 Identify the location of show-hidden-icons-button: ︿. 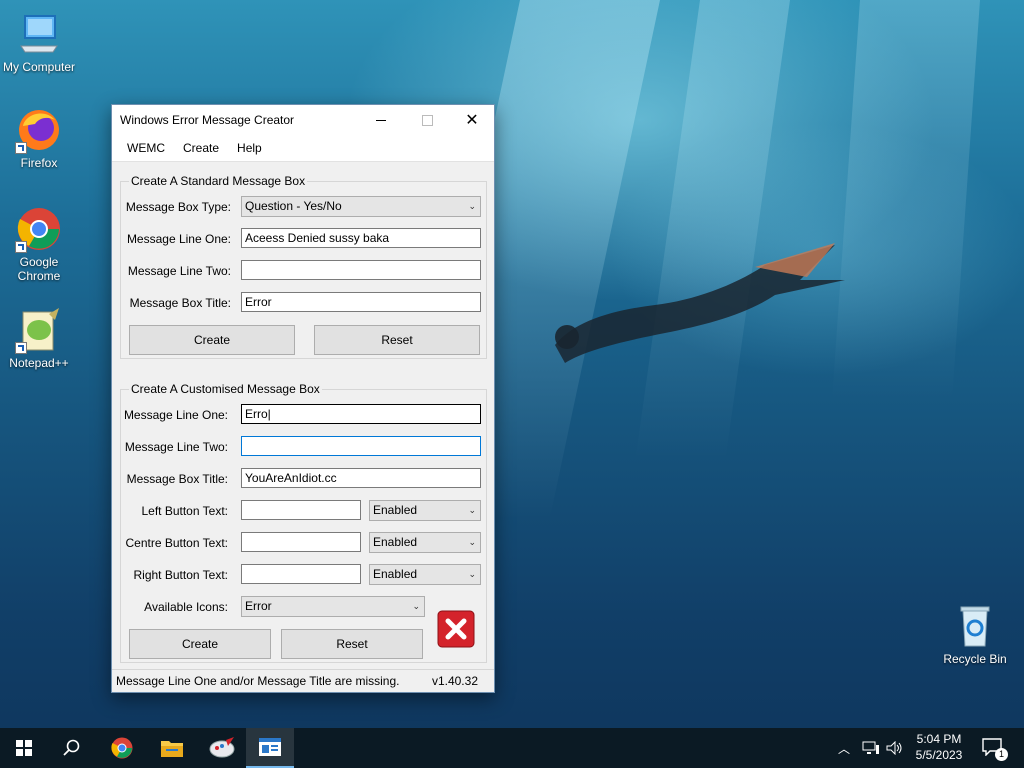
(844, 748).